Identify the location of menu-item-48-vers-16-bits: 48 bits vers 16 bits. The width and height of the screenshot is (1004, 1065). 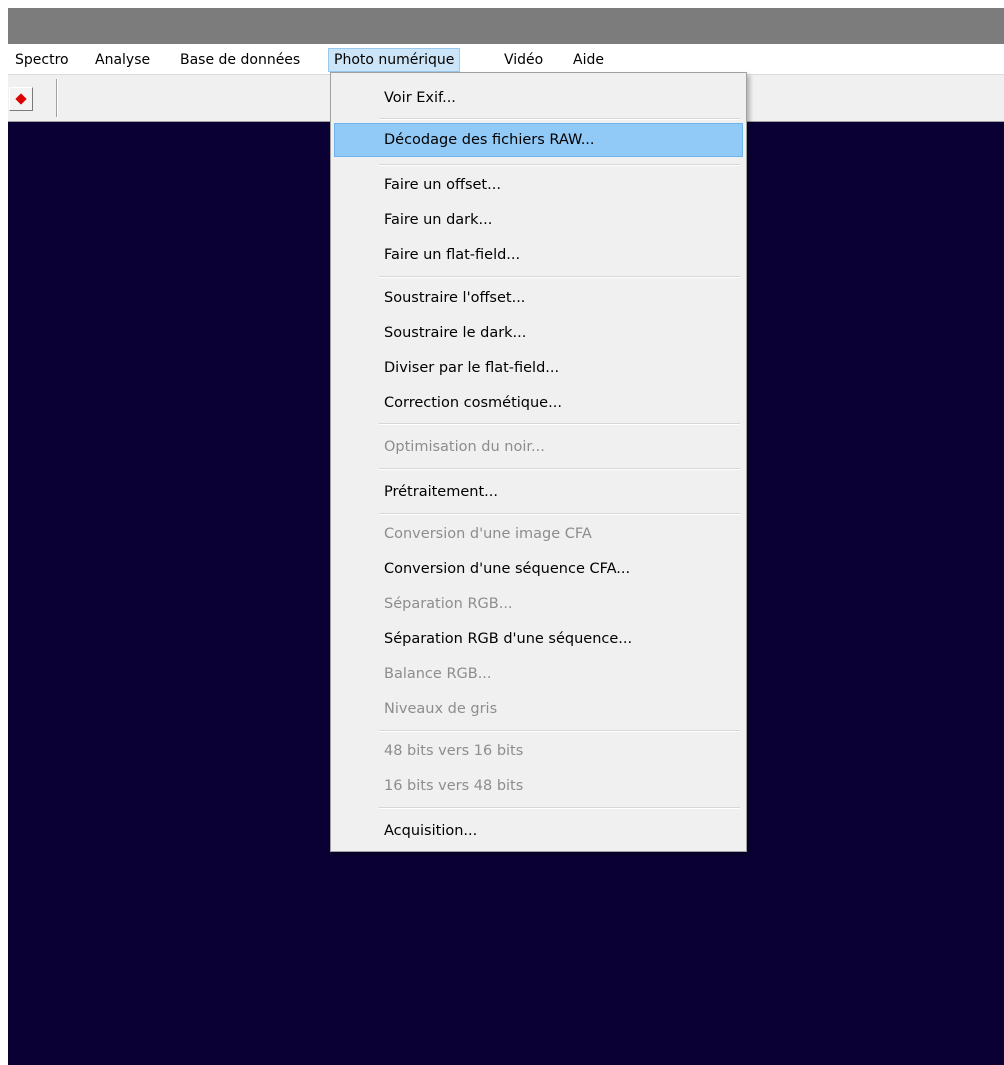
(538, 751).